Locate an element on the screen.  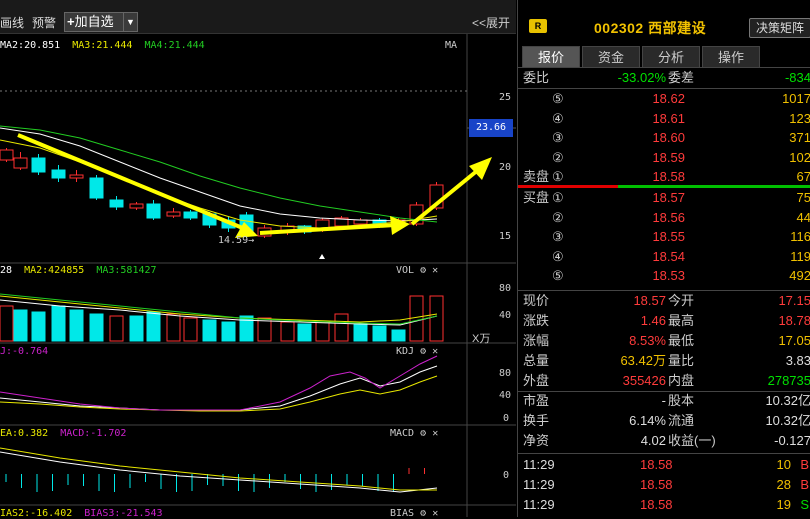
quote-row: 换手 6.14% 流通 10.32亿 is located at coordinates (664, 421).